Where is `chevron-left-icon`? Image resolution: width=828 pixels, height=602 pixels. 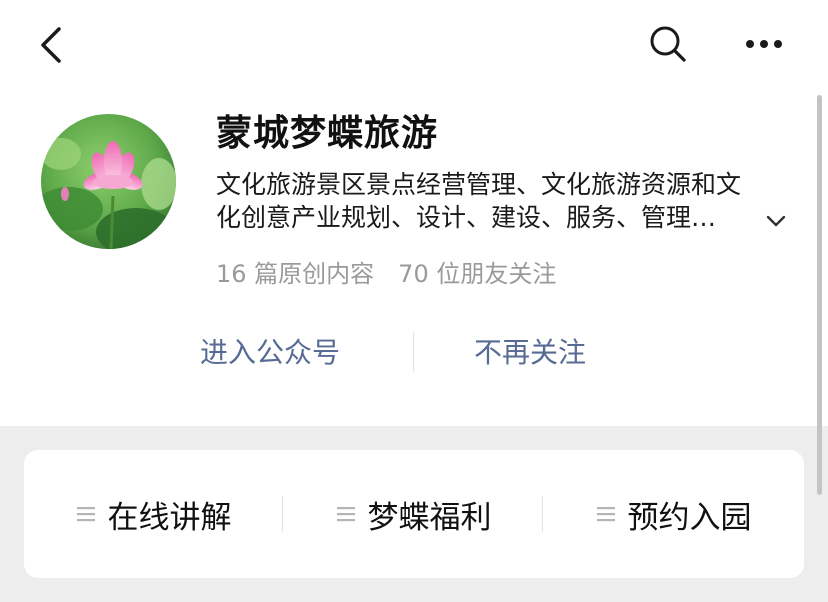
chevron-left-icon is located at coordinates (51, 45).